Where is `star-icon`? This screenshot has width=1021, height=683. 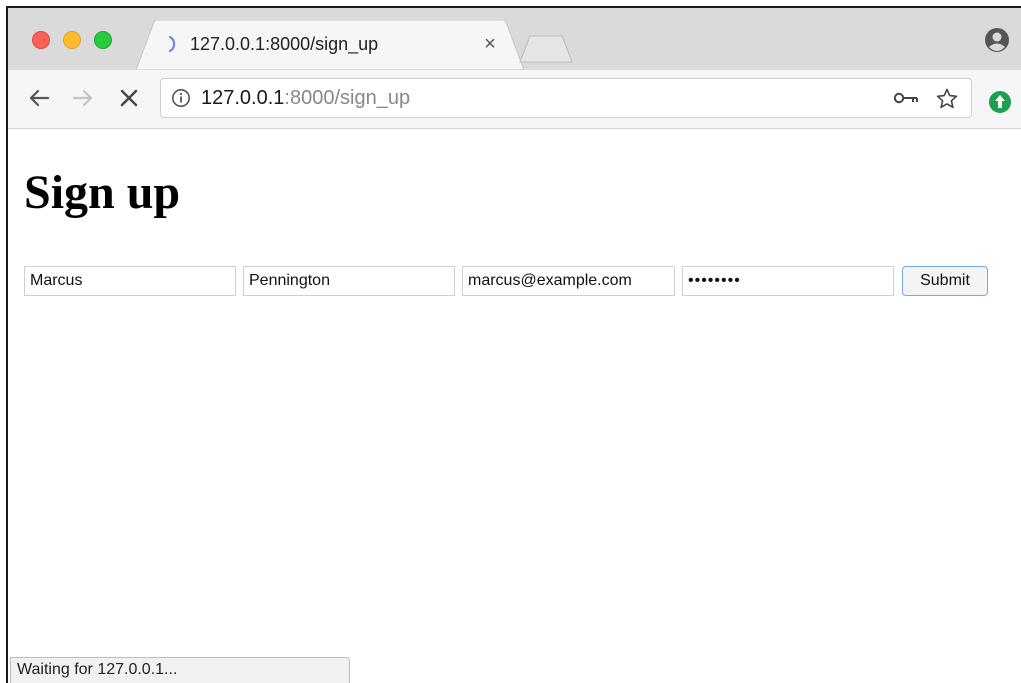 star-icon is located at coordinates (947, 99).